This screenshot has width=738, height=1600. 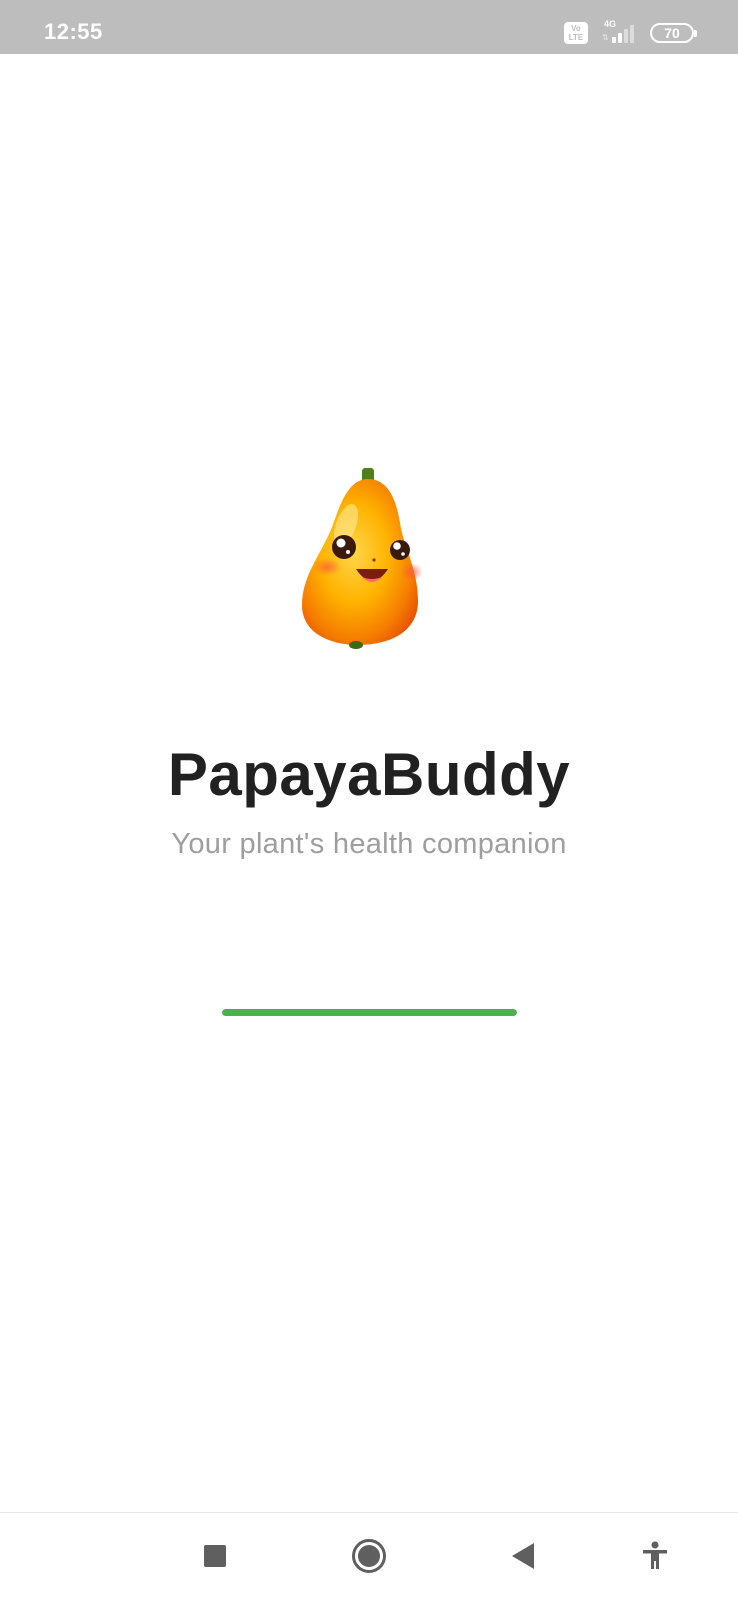 What do you see at coordinates (576, 33) in the screenshot?
I see `volte-icon: Vo LTE` at bounding box center [576, 33].